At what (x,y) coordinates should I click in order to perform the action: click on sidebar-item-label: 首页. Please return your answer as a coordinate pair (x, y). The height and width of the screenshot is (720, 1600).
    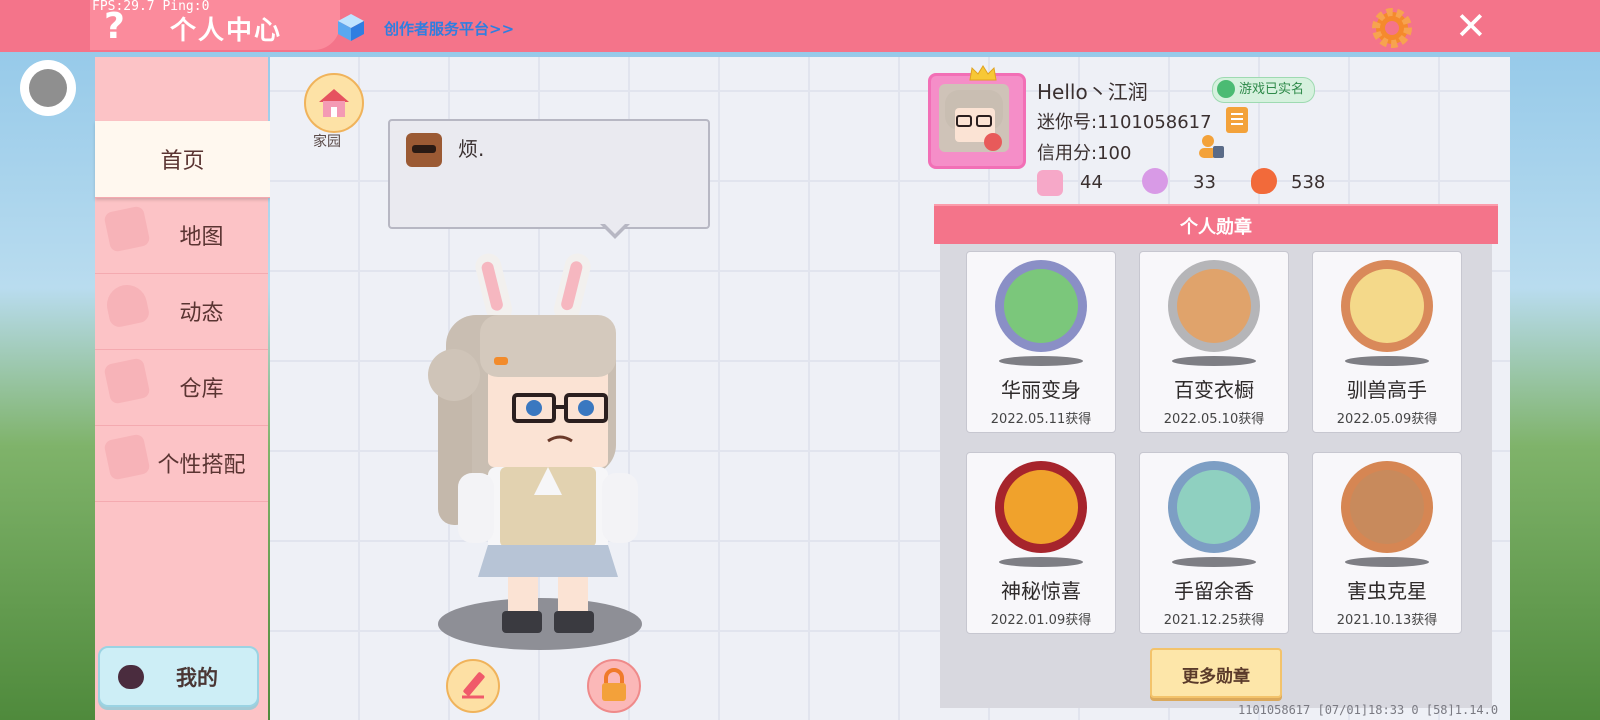
    Looking at the image, I should click on (182, 161).